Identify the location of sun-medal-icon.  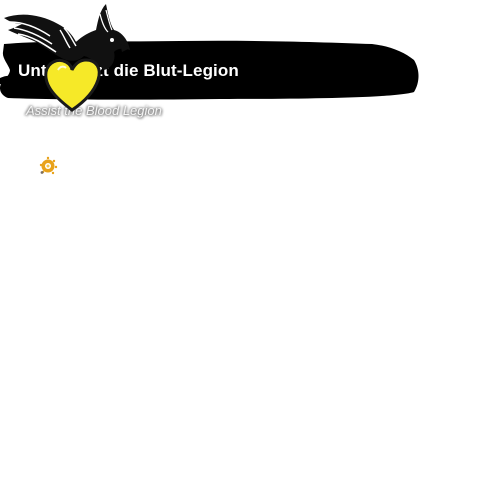
(48, 165).